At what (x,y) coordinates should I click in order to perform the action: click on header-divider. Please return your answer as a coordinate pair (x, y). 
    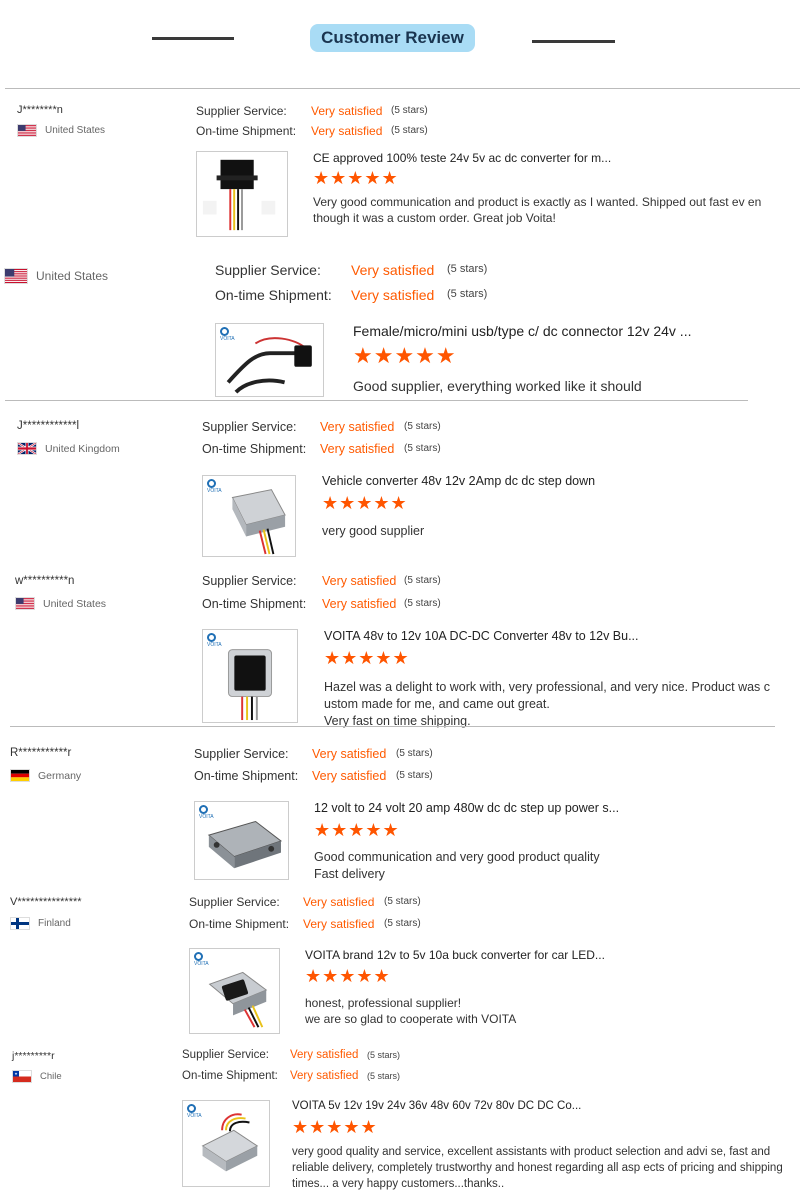
    Looking at the image, I should click on (402, 88).